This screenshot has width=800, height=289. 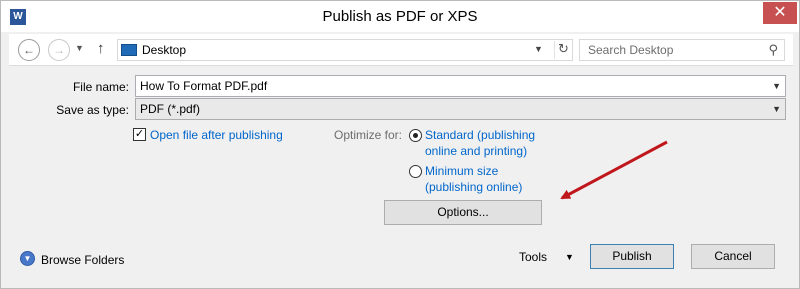 What do you see at coordinates (460, 86) in the screenshot?
I see `file-name-field: How To Format PDF.pdf ▼` at bounding box center [460, 86].